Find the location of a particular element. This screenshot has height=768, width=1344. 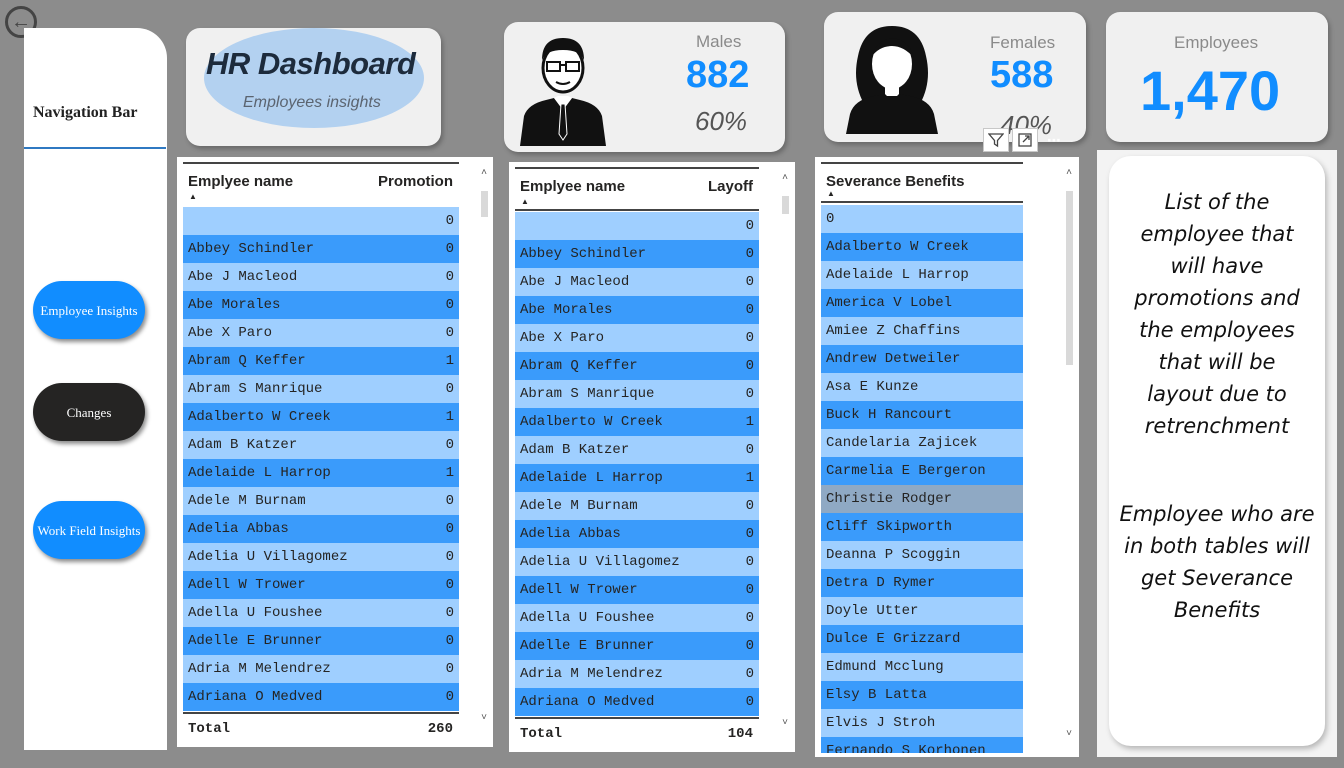

filter-icon is located at coordinates (996, 140).